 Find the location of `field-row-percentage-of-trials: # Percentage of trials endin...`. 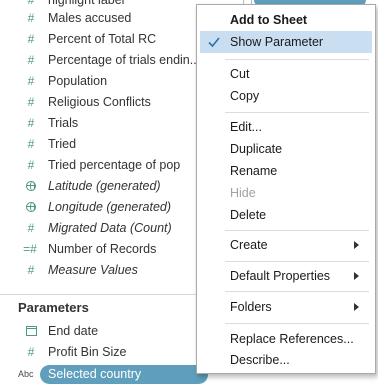

field-row-percentage-of-trials: # Percentage of trials endin... is located at coordinates (100, 60).